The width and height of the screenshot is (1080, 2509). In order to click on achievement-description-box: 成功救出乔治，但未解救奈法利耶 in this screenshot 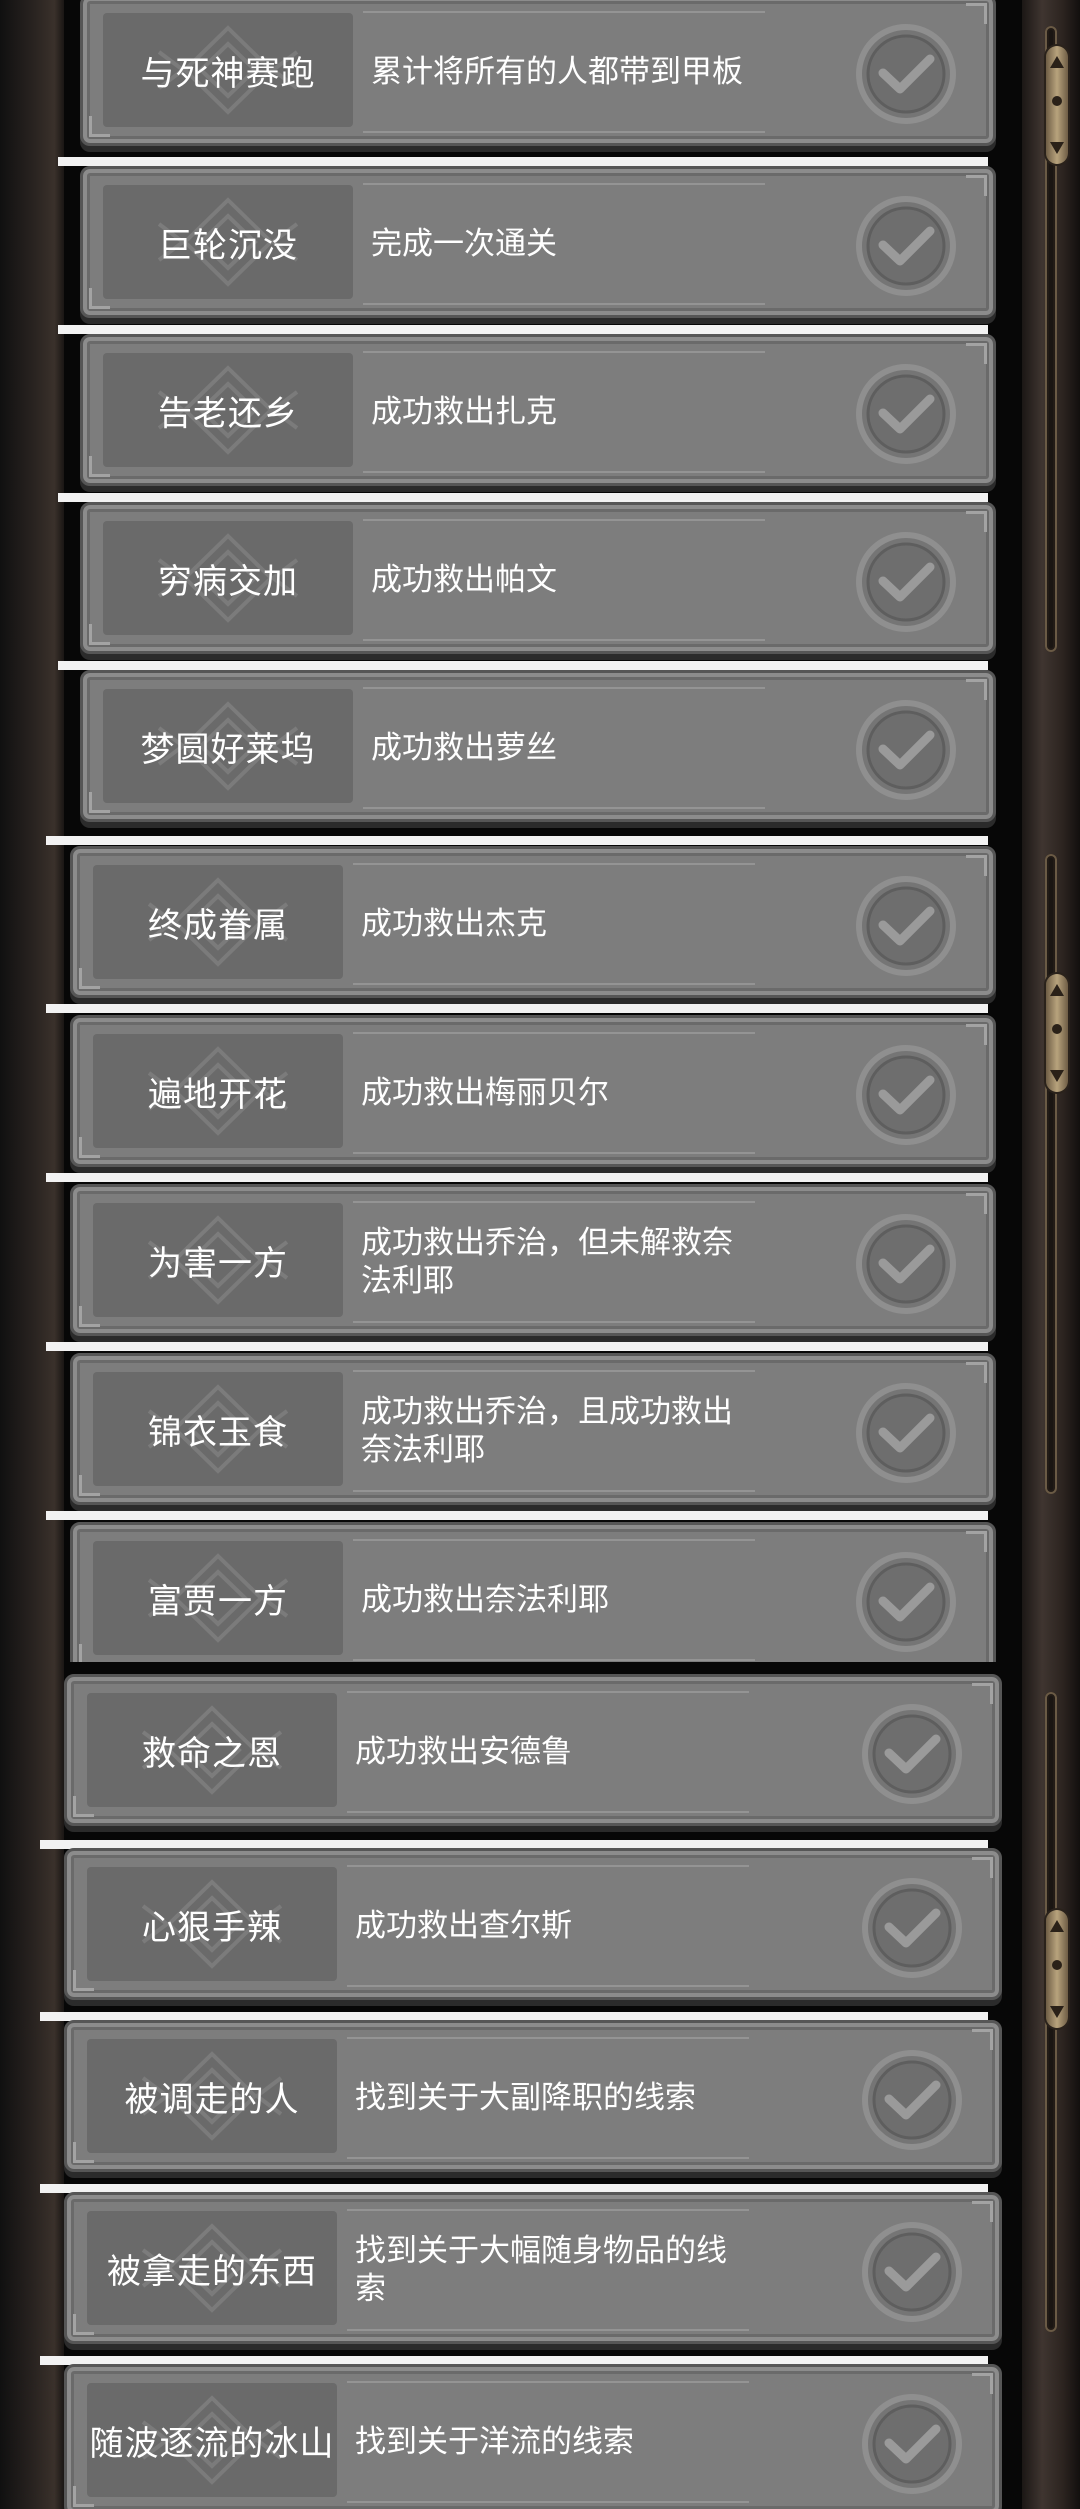, I will do `click(554, 1262)`.